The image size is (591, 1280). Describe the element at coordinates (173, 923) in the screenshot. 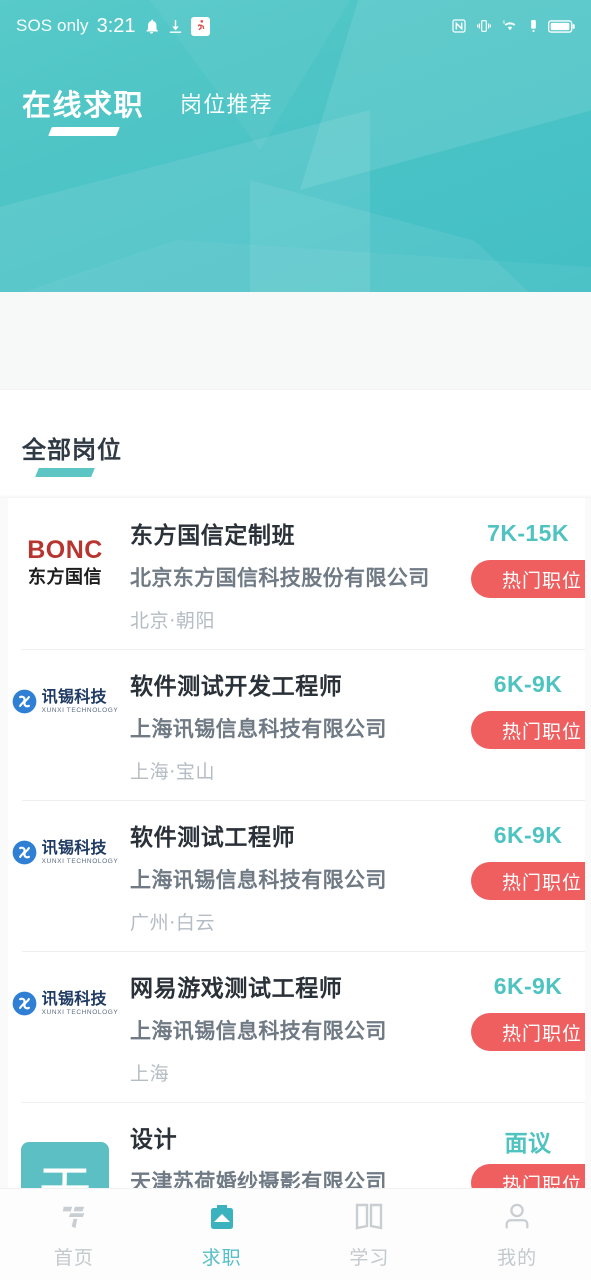

I see `job-location: 广州·白云` at that location.